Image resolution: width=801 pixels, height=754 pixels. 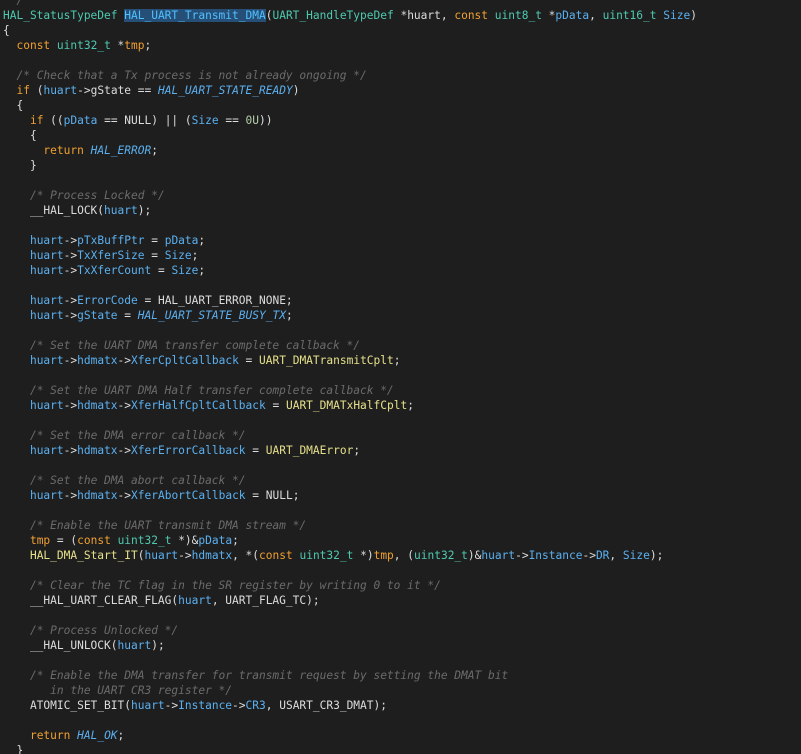 I want to click on code-line: huart->gState = HAL_UART_STATE_BUSY_TX;, so click(x=148, y=315).